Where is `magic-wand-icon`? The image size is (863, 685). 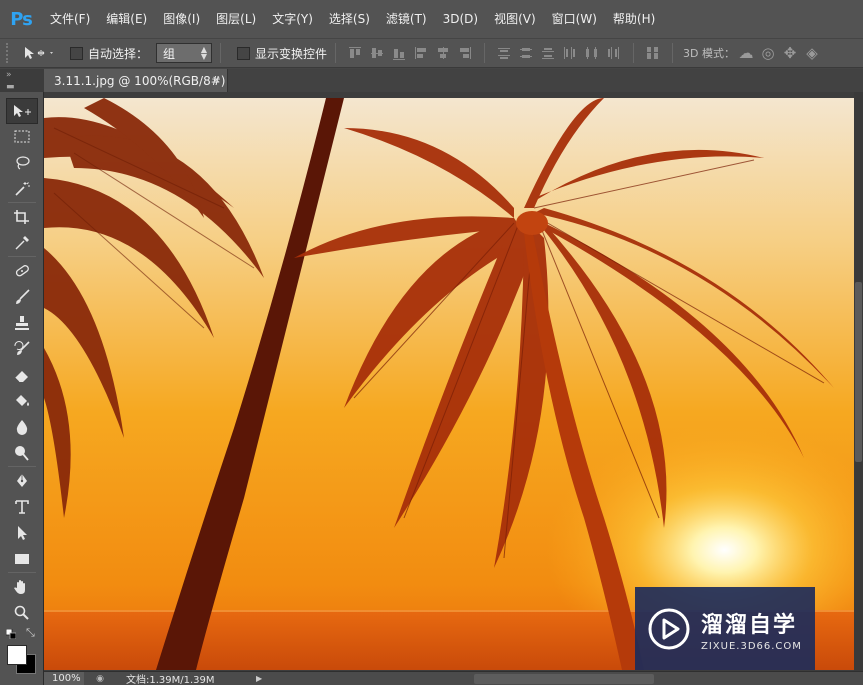 magic-wand-icon is located at coordinates (22, 189).